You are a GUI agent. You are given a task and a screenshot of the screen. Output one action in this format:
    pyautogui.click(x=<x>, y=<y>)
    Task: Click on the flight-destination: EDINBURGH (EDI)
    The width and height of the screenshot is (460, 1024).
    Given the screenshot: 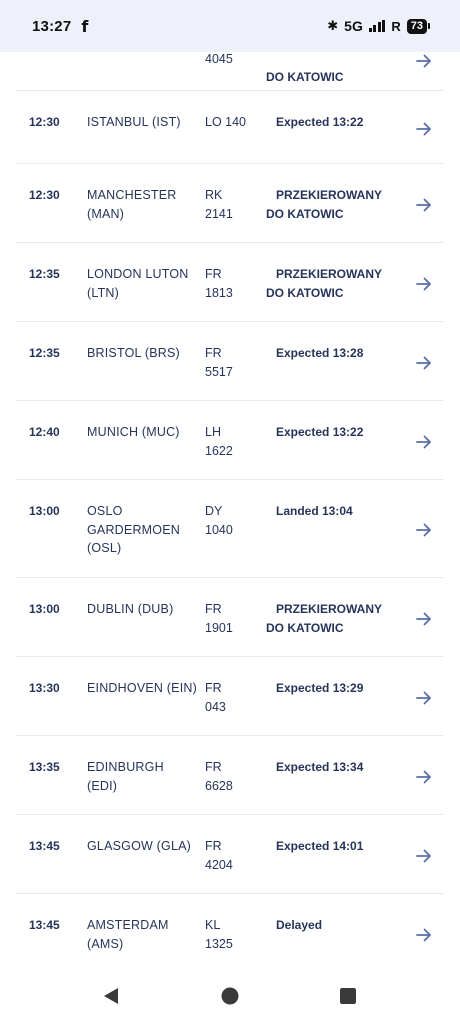 What is the action you would take?
    pyautogui.click(x=125, y=776)
    